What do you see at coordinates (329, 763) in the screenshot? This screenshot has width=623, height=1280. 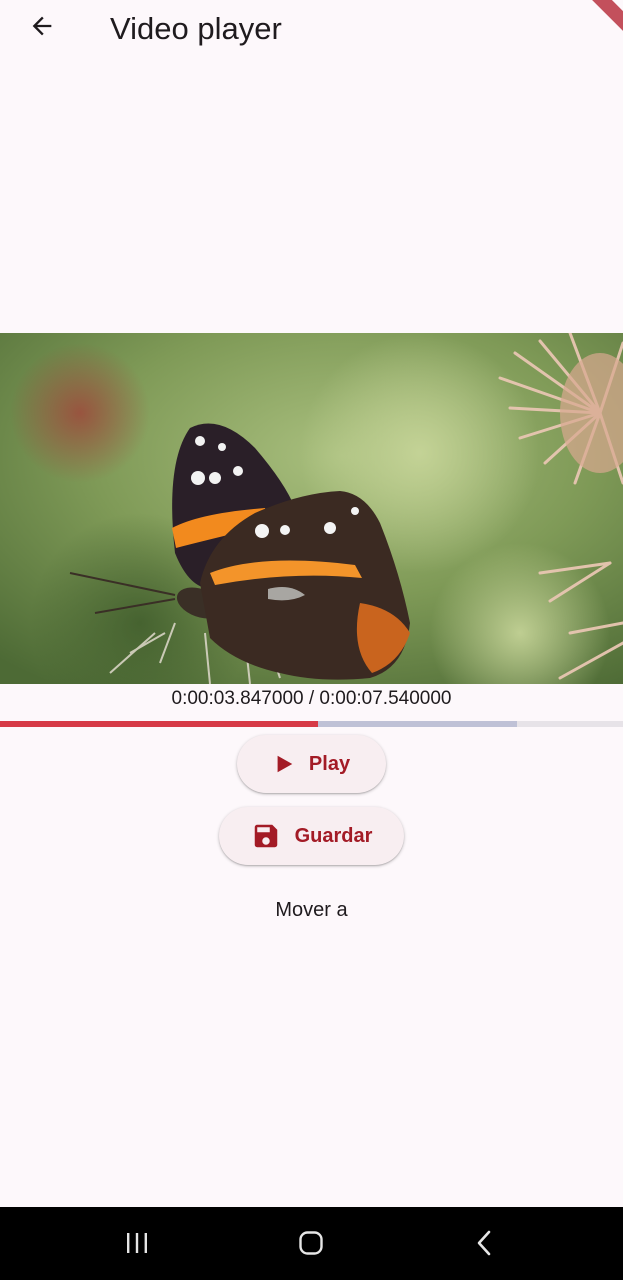 I see `play-button-label: Play` at bounding box center [329, 763].